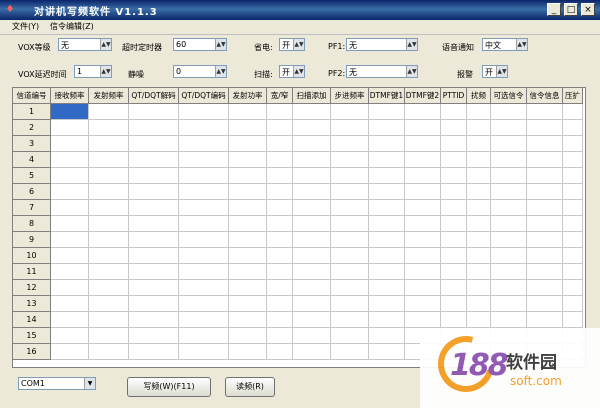 The height and width of the screenshot is (408, 600). What do you see at coordinates (350, 96) in the screenshot?
I see `column-header: 步进频率` at bounding box center [350, 96].